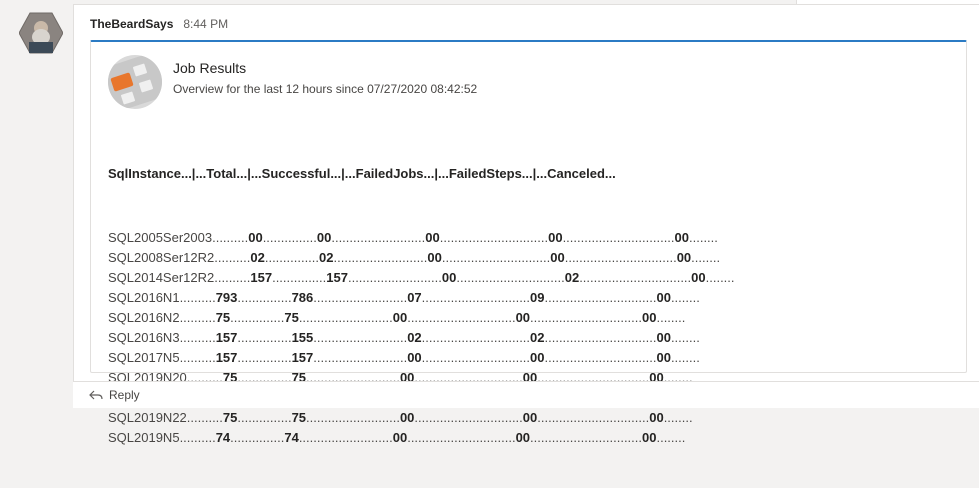 The width and height of the screenshot is (979, 488). What do you see at coordinates (41, 33) in the screenshot?
I see `user-avatar` at bounding box center [41, 33].